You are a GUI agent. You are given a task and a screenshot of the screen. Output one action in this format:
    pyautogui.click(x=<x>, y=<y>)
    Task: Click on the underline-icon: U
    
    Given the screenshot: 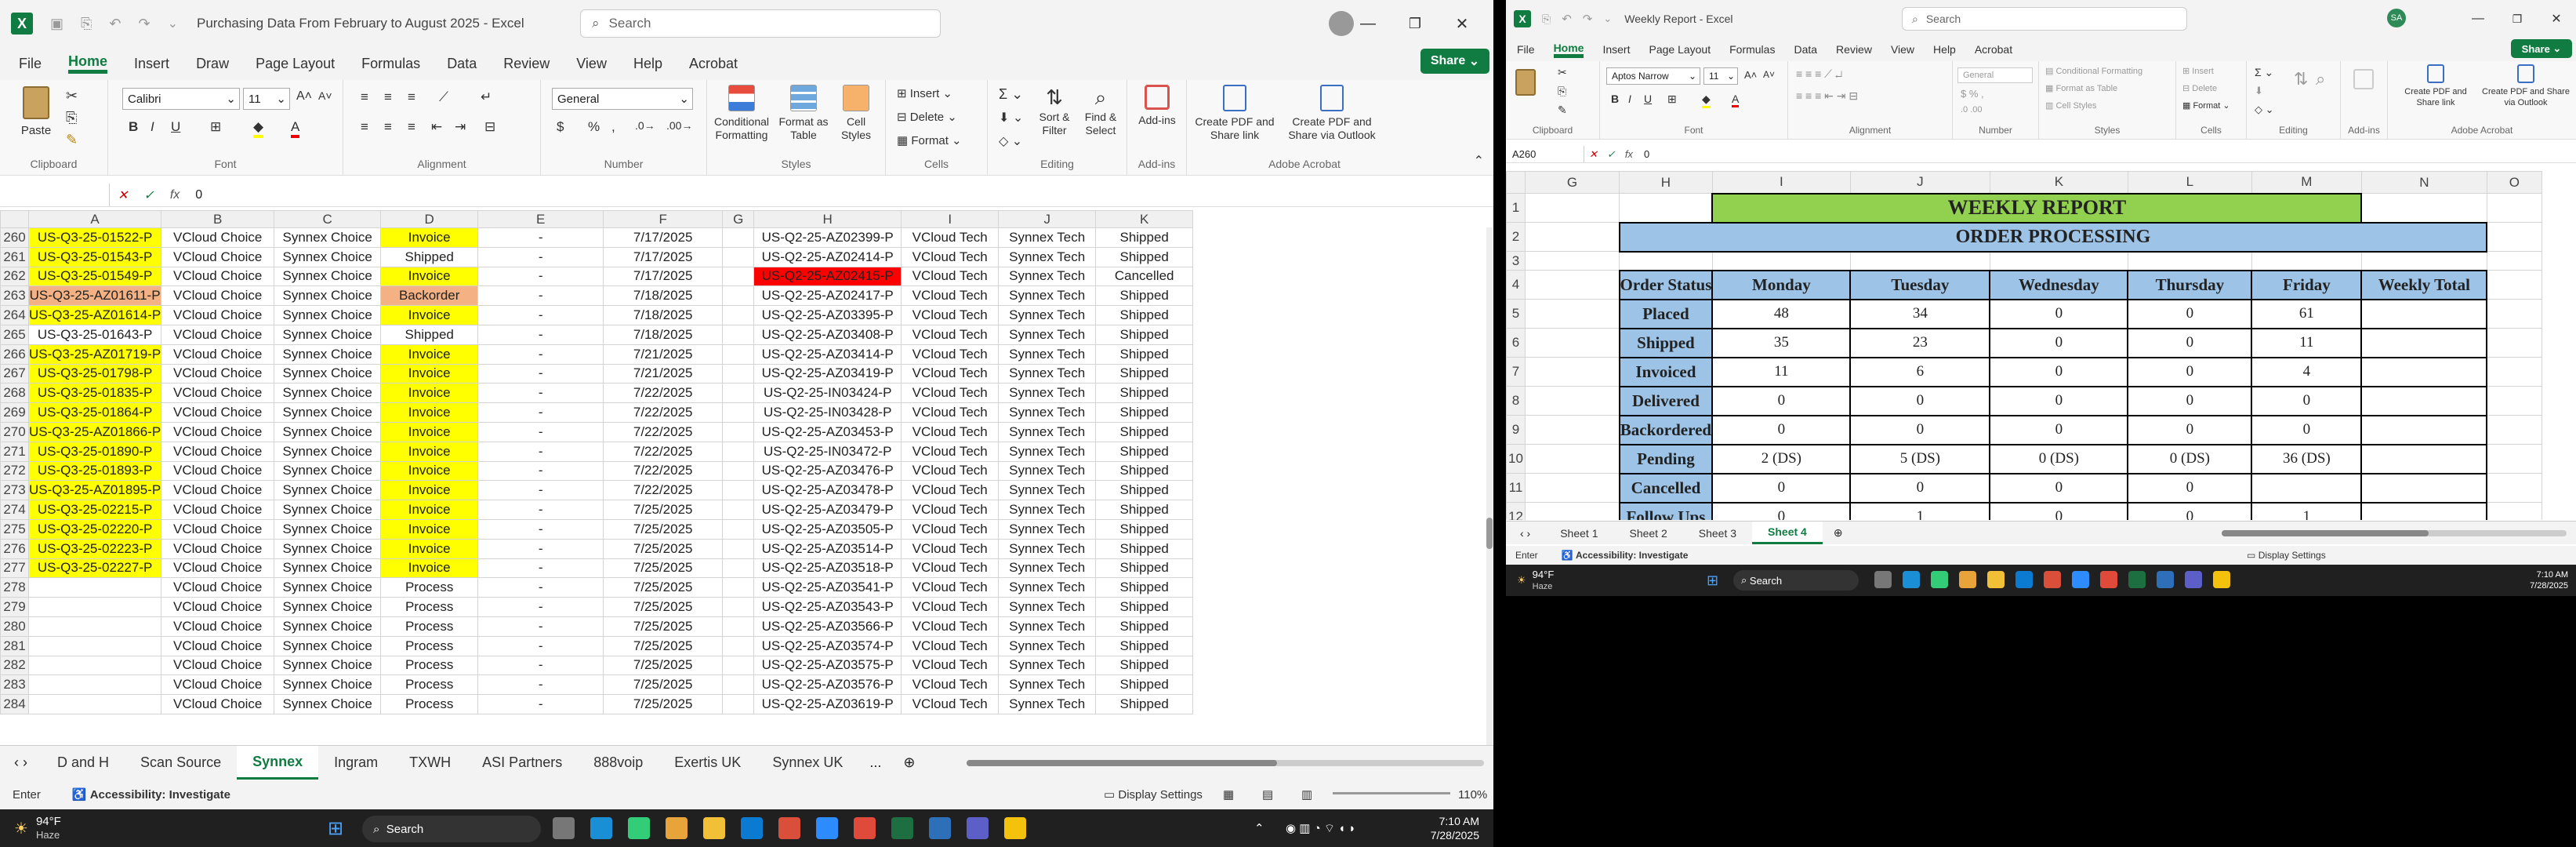 What is the action you would take?
    pyautogui.click(x=176, y=127)
    